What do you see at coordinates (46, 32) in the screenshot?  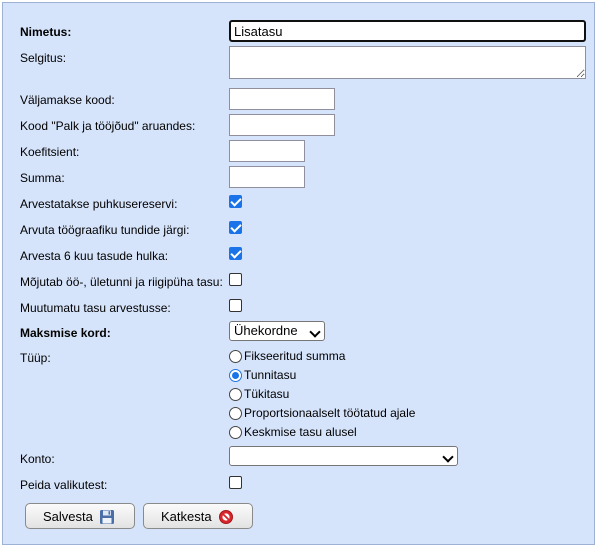 I see `nimetus-label: Nimetus:` at bounding box center [46, 32].